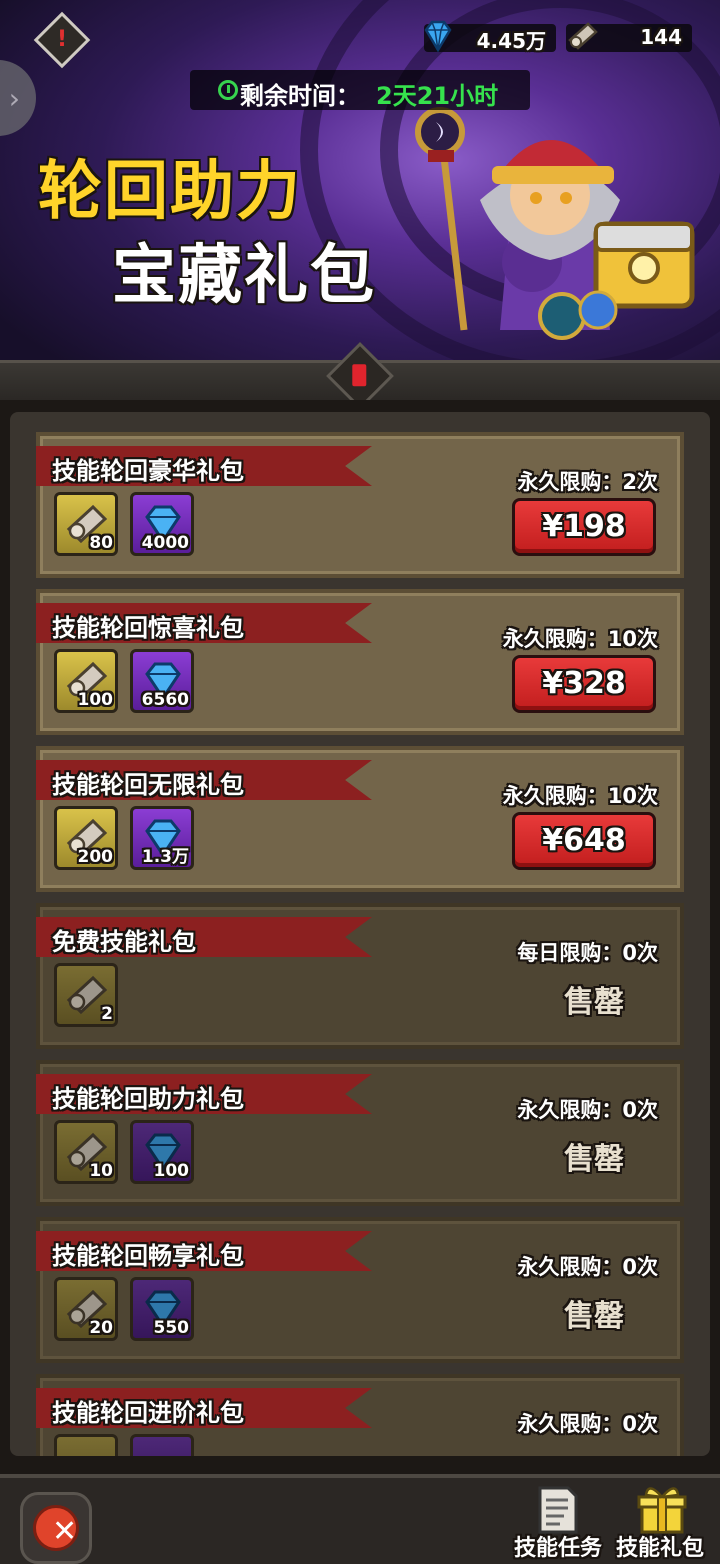 This screenshot has width=720, height=1564. I want to click on warning-button: !, so click(62, 40).